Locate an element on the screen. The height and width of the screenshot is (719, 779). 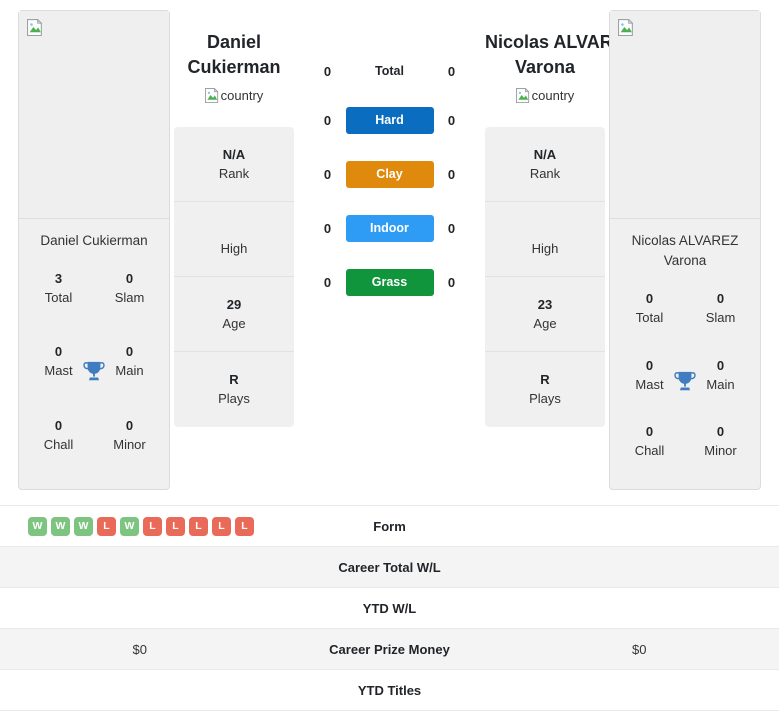
trophy-icon is located at coordinates (94, 372).